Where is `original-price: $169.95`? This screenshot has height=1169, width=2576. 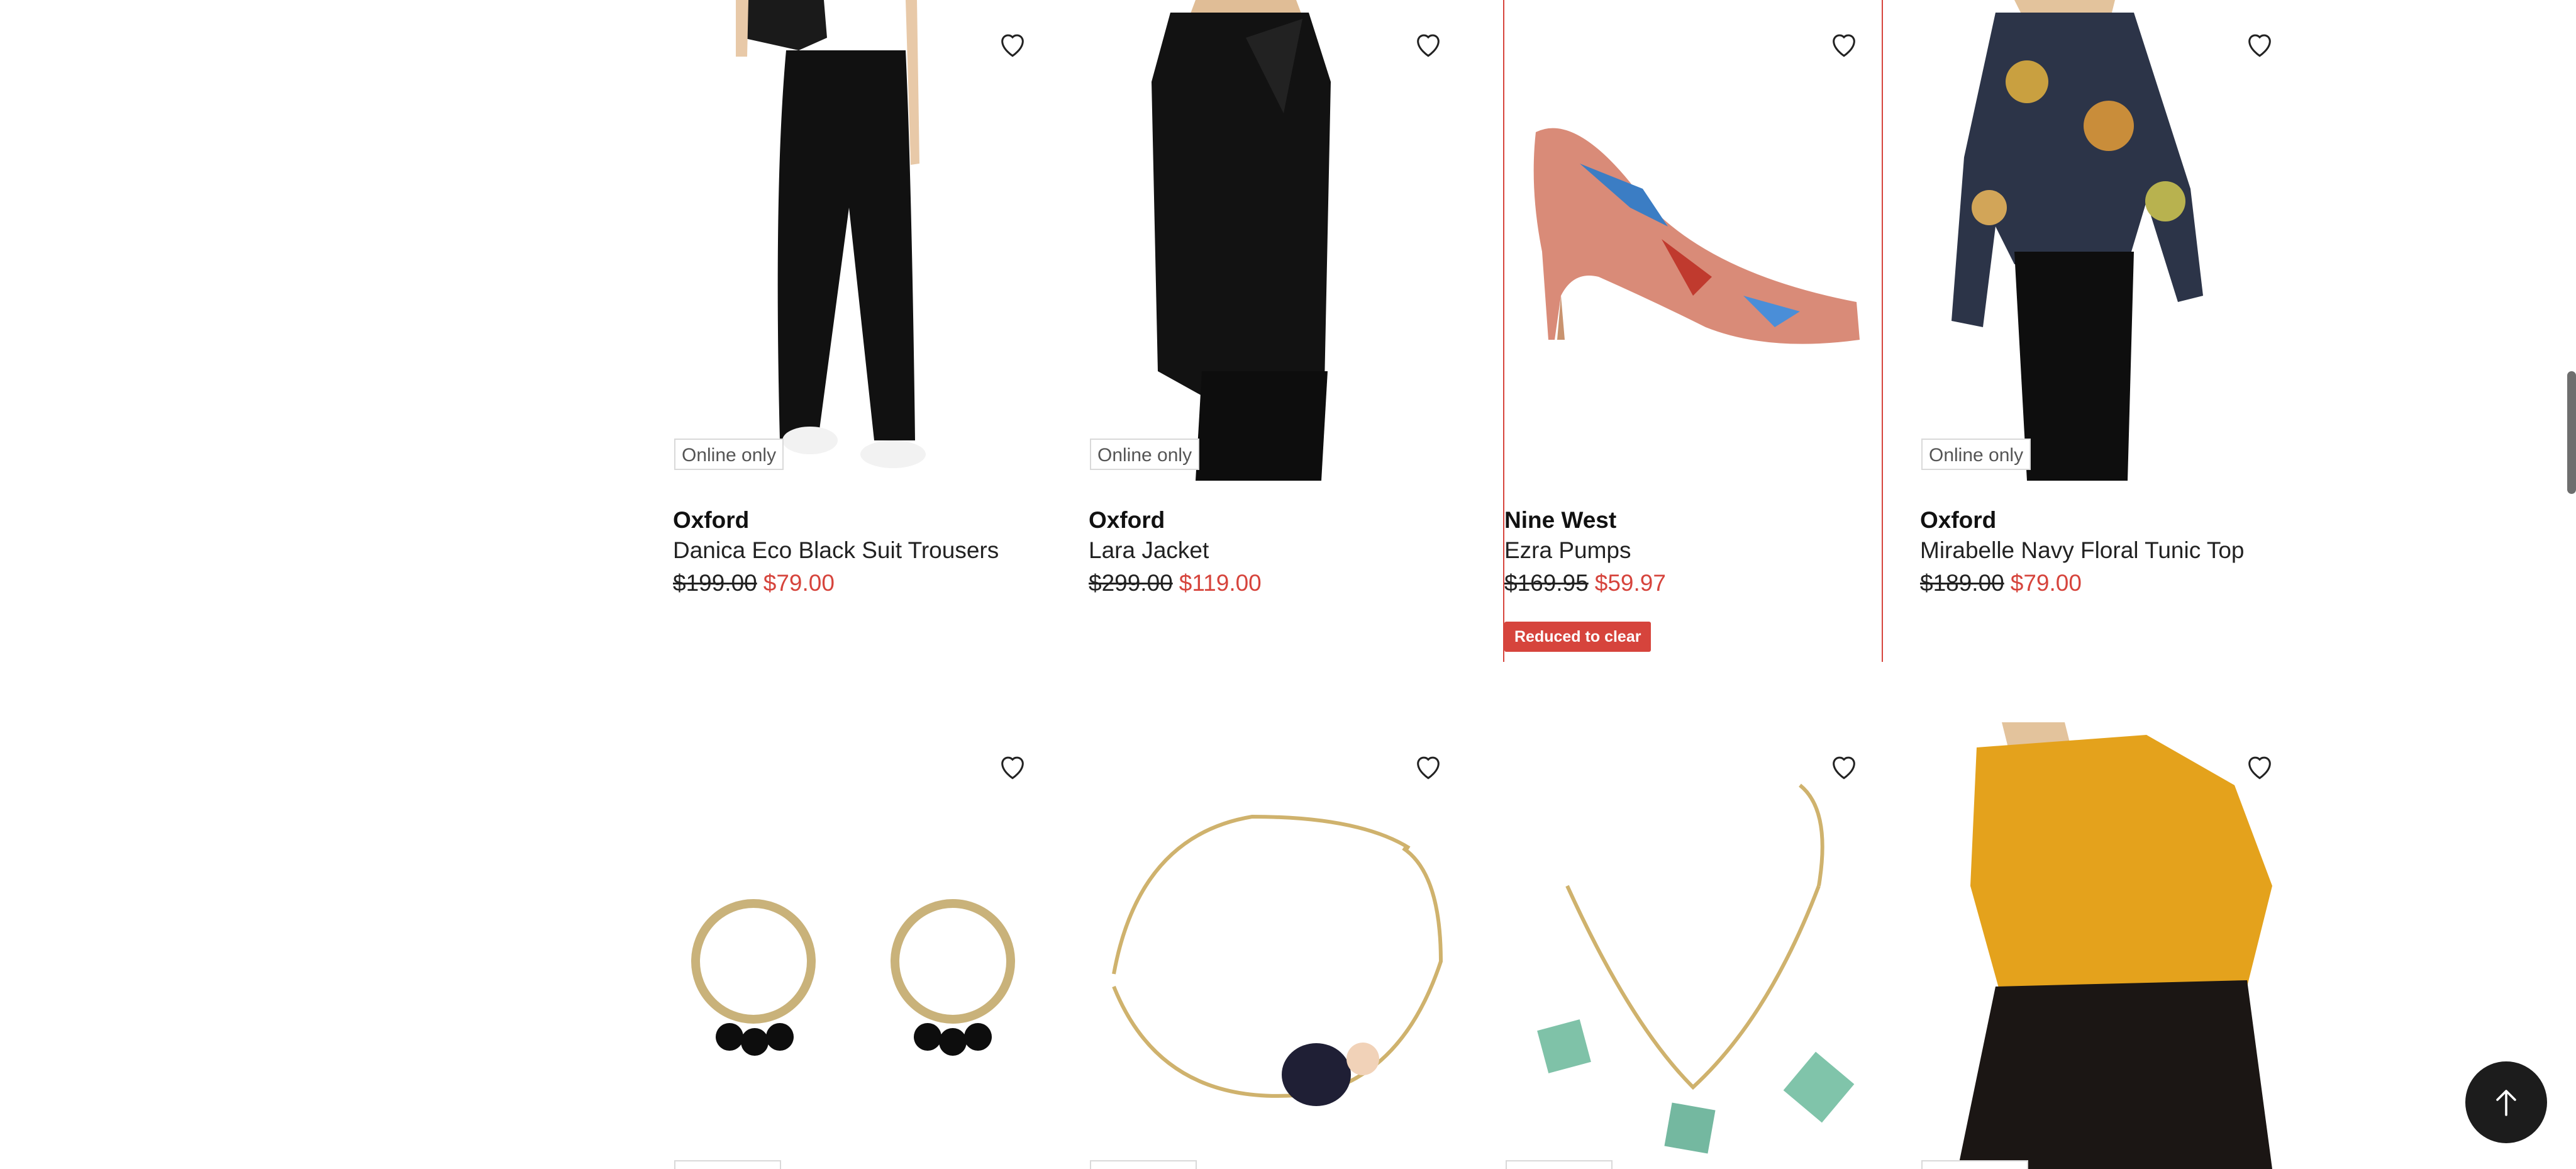
original-price: $169.95 is located at coordinates (1546, 583).